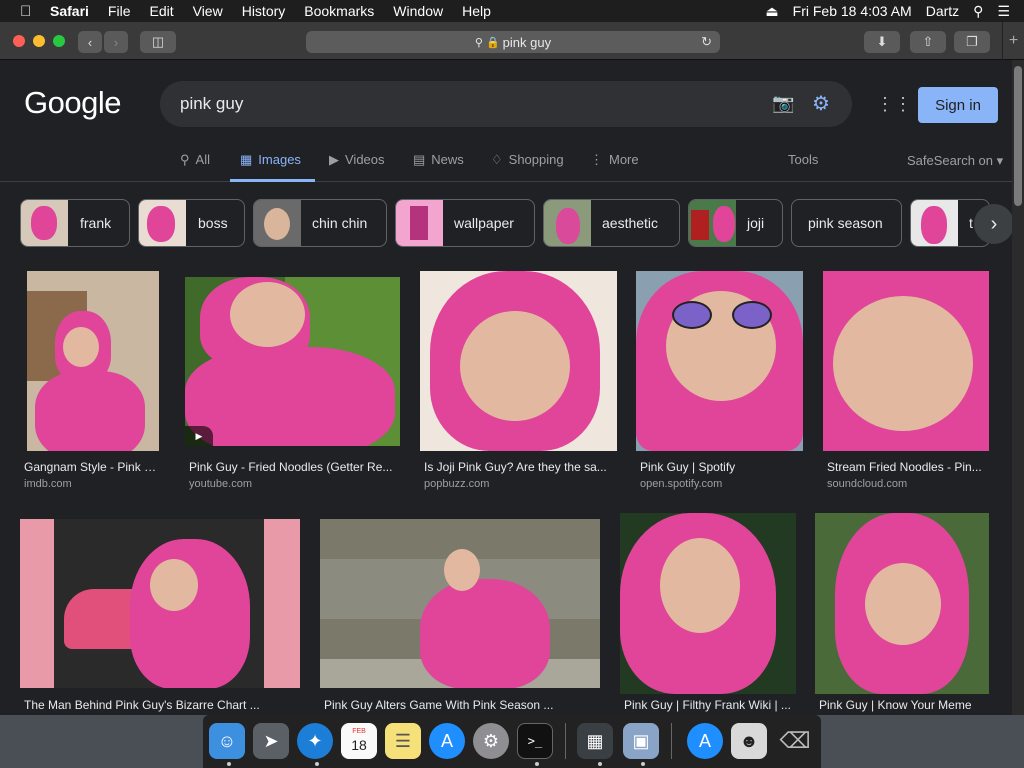  I want to click on search-box: pink guy 📷 ⚙, so click(506, 104).